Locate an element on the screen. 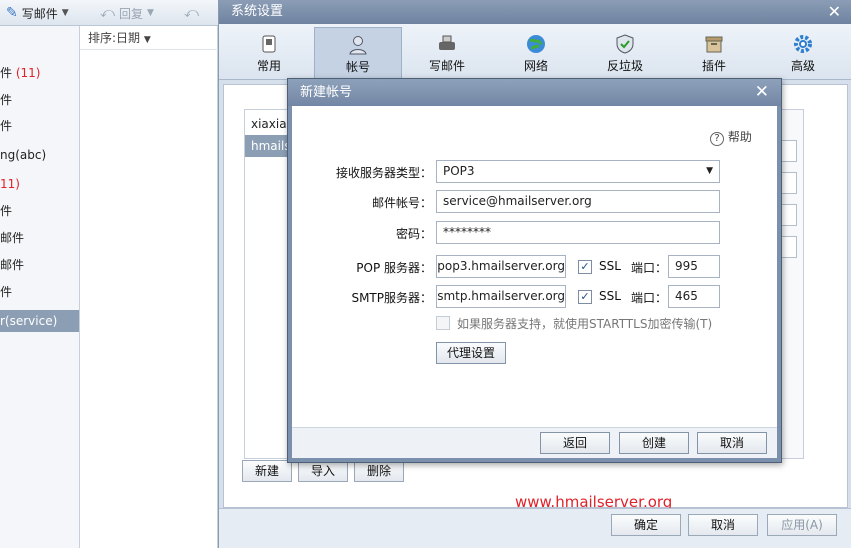  settings-title-bar: 系统设置 is located at coordinates (535, 12).